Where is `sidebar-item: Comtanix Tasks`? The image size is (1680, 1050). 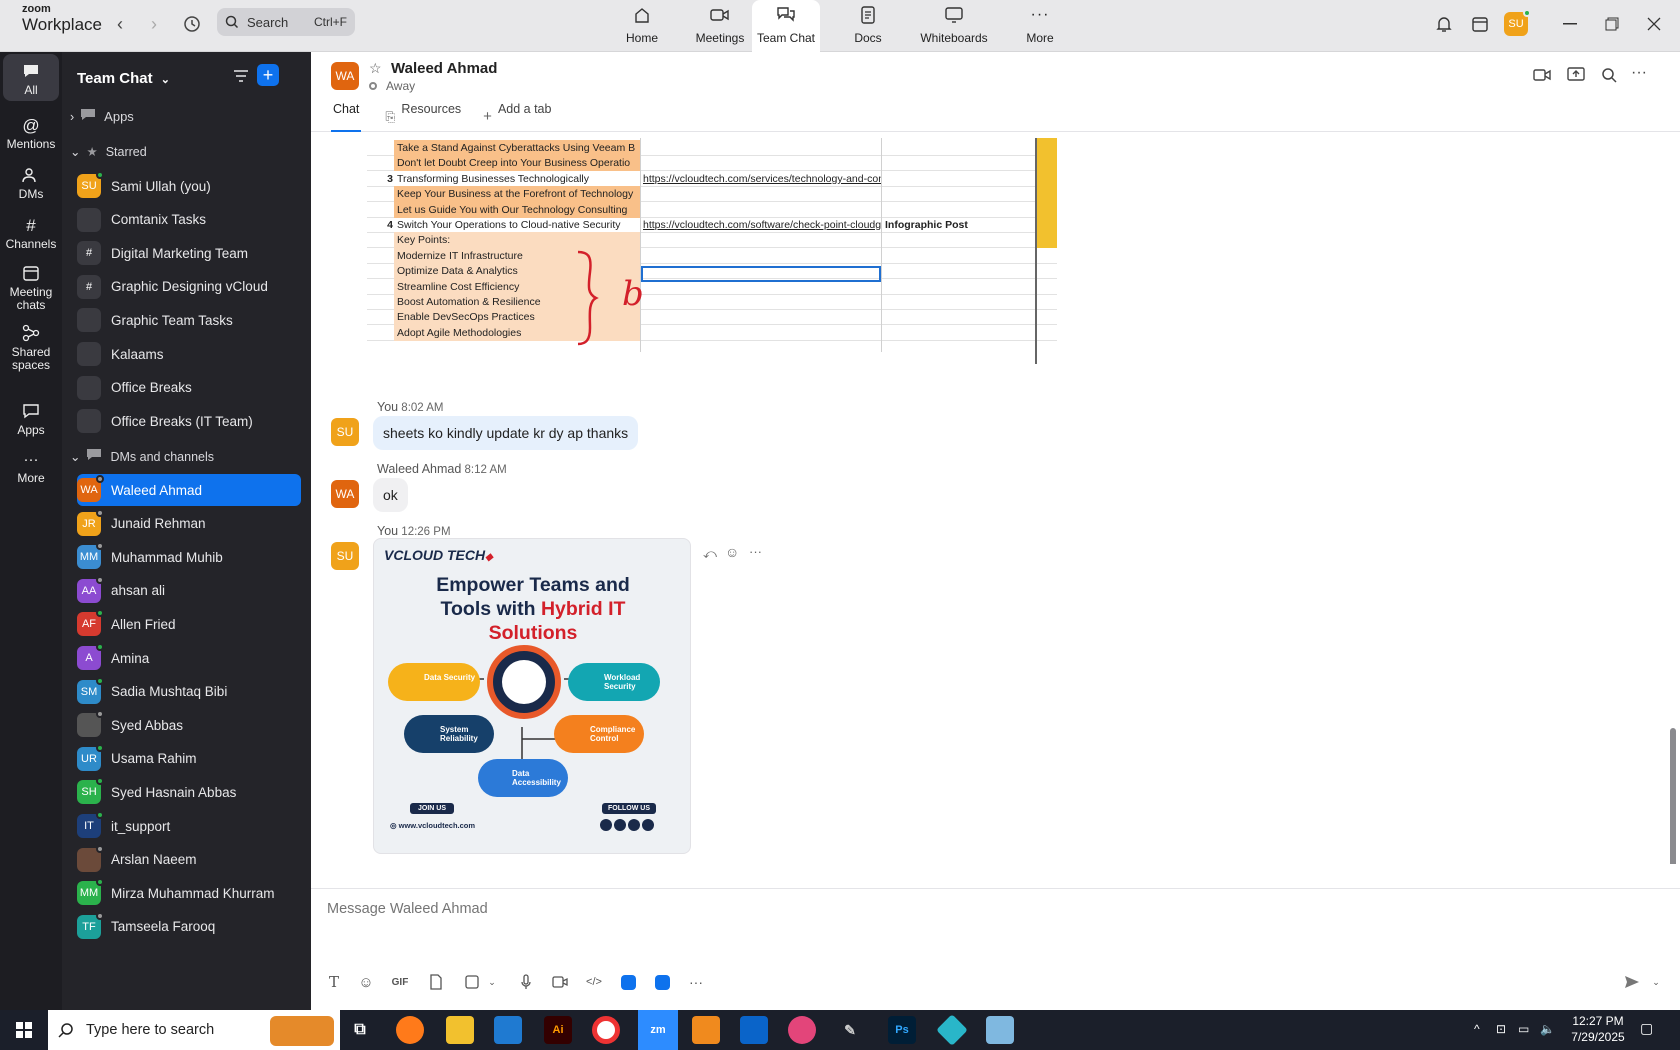
sidebar-item: Comtanix Tasks is located at coordinates (189, 220).